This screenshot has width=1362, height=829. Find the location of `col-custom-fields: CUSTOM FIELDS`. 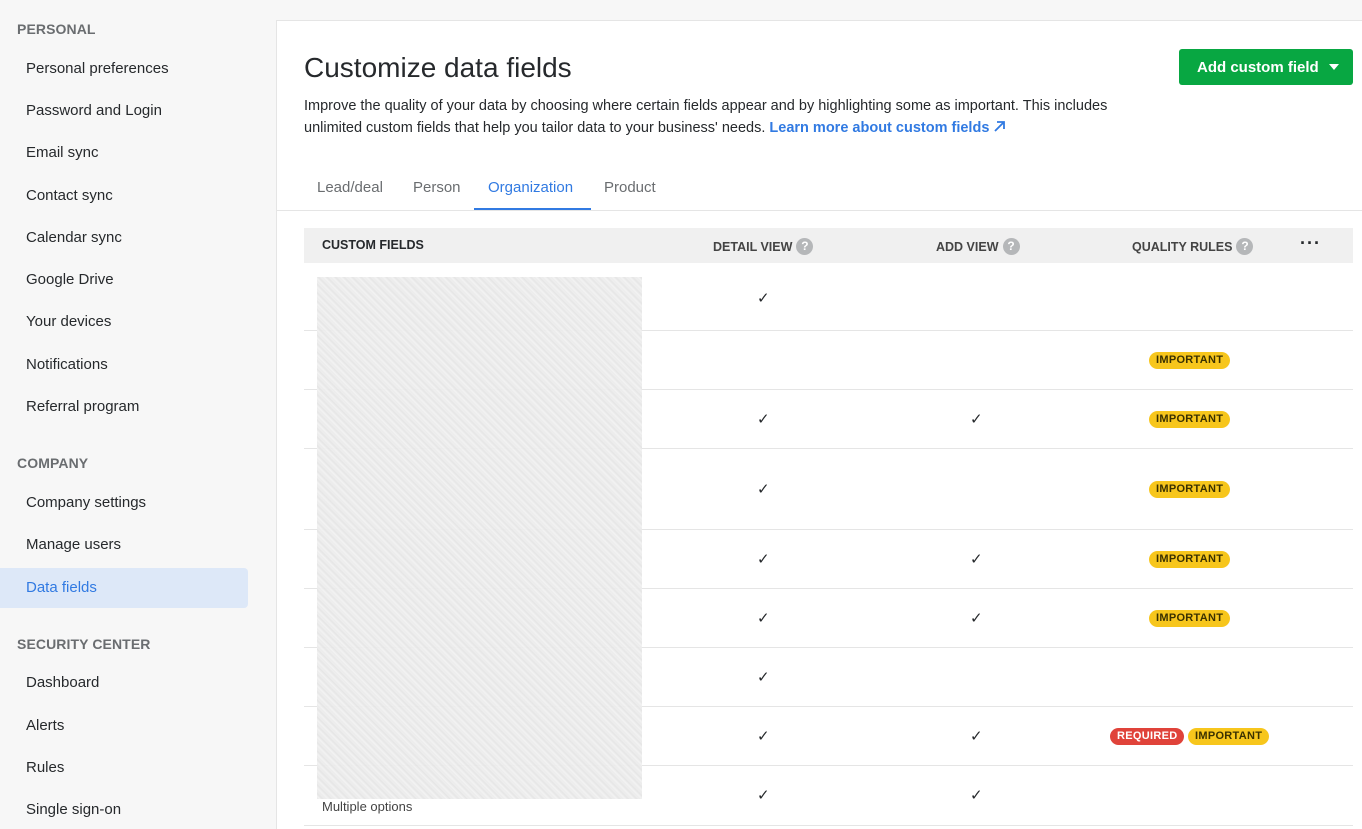

col-custom-fields: CUSTOM FIELDS is located at coordinates (373, 245).